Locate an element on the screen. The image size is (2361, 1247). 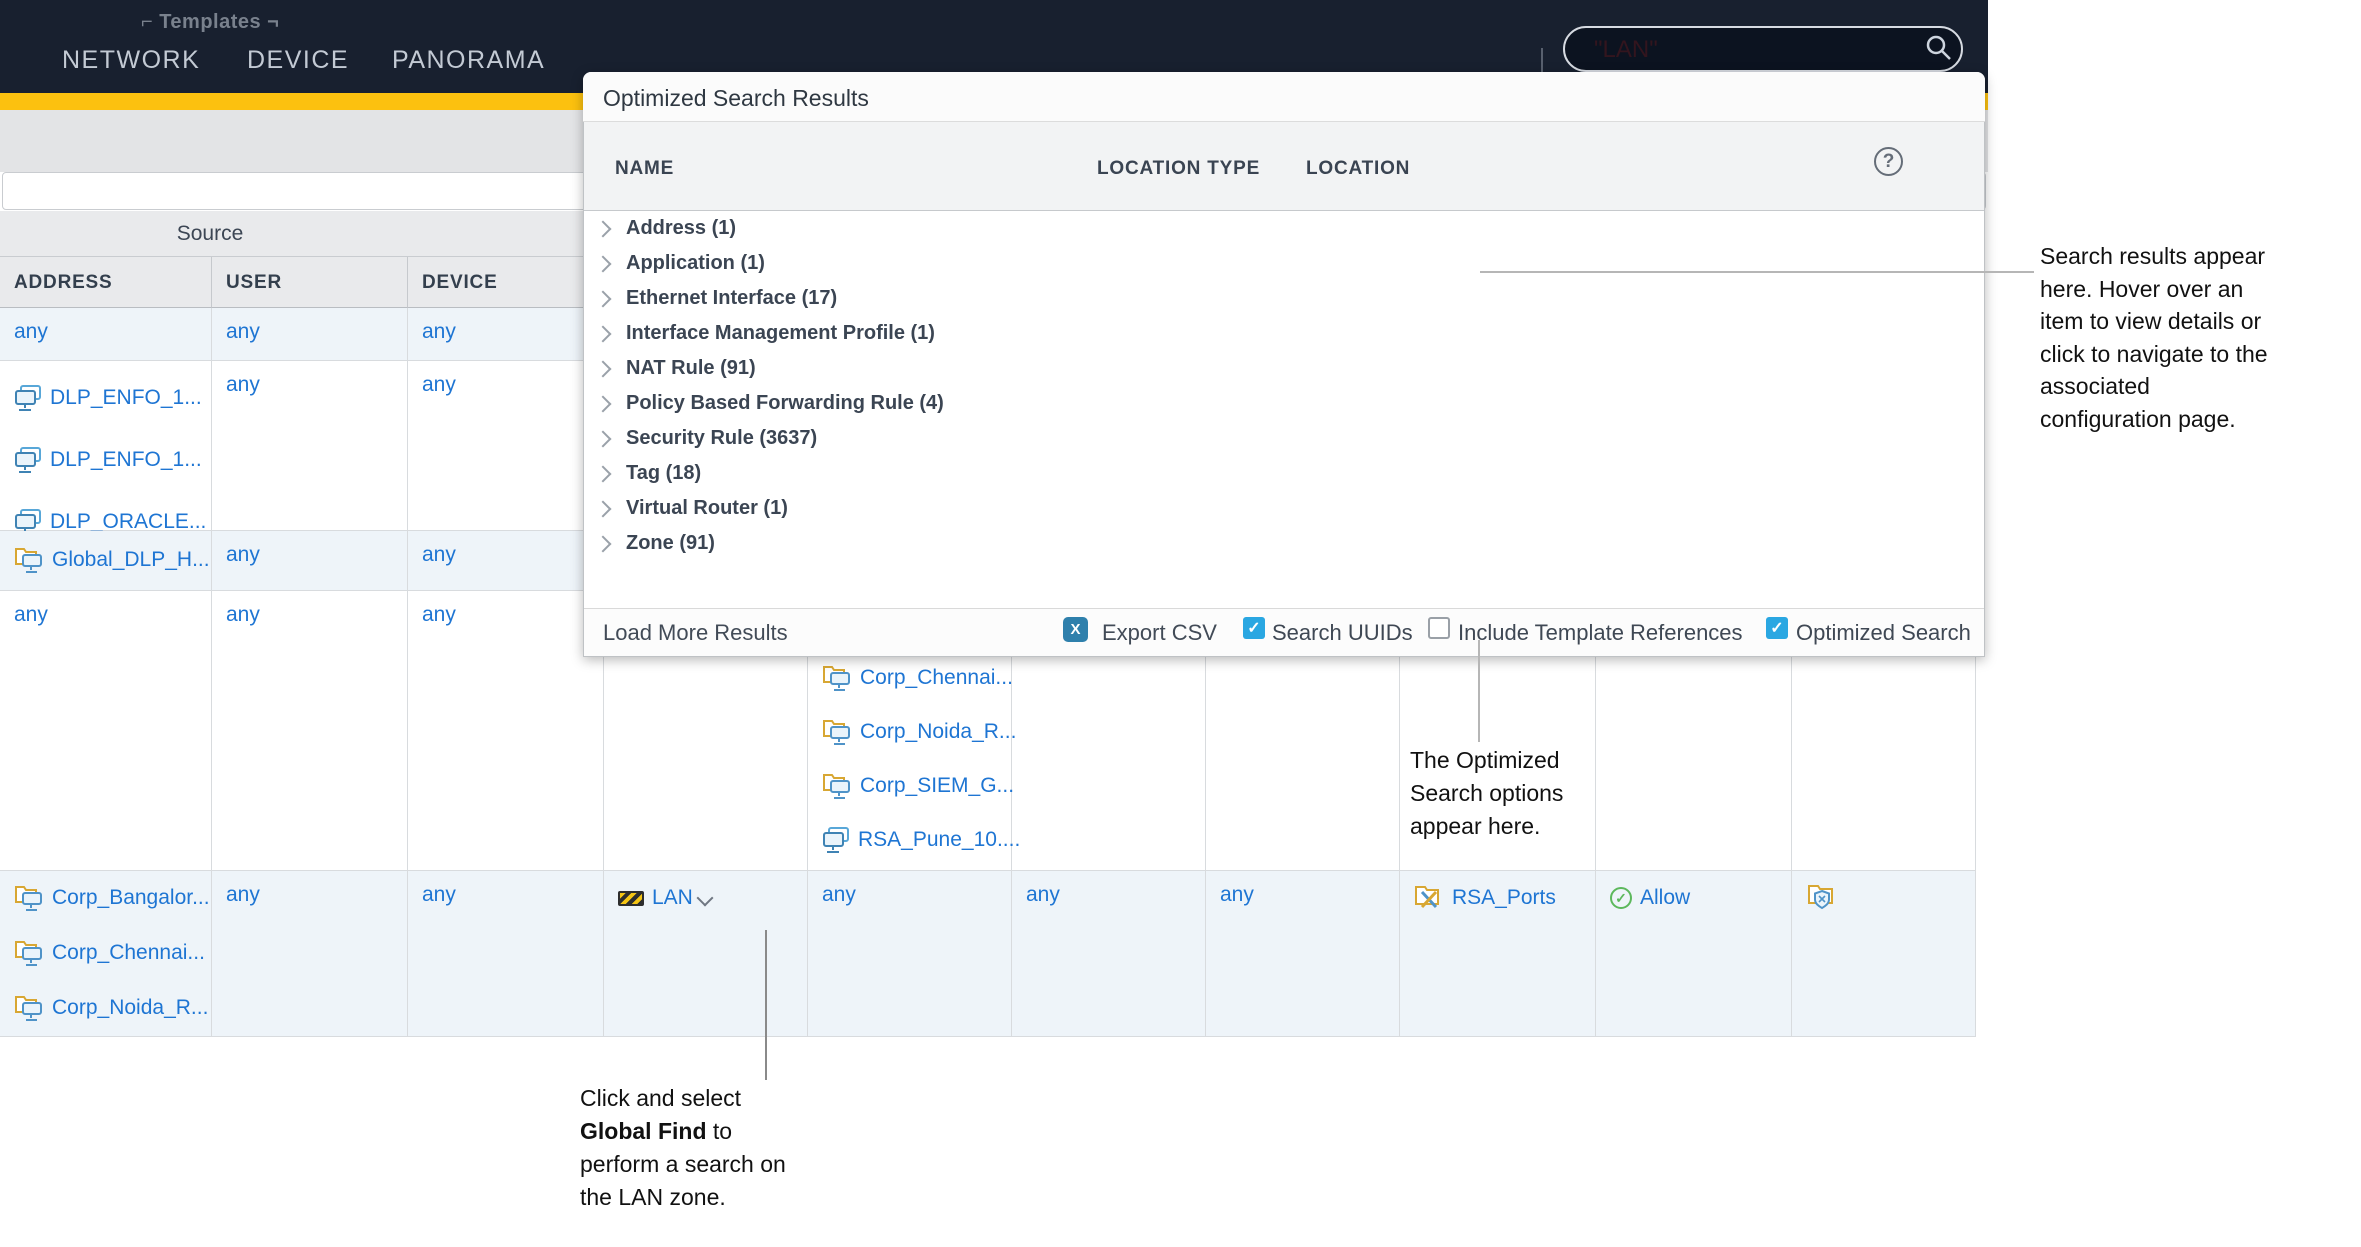
tree-item-security-rule: Security Rule (3637) is located at coordinates (705, 438).